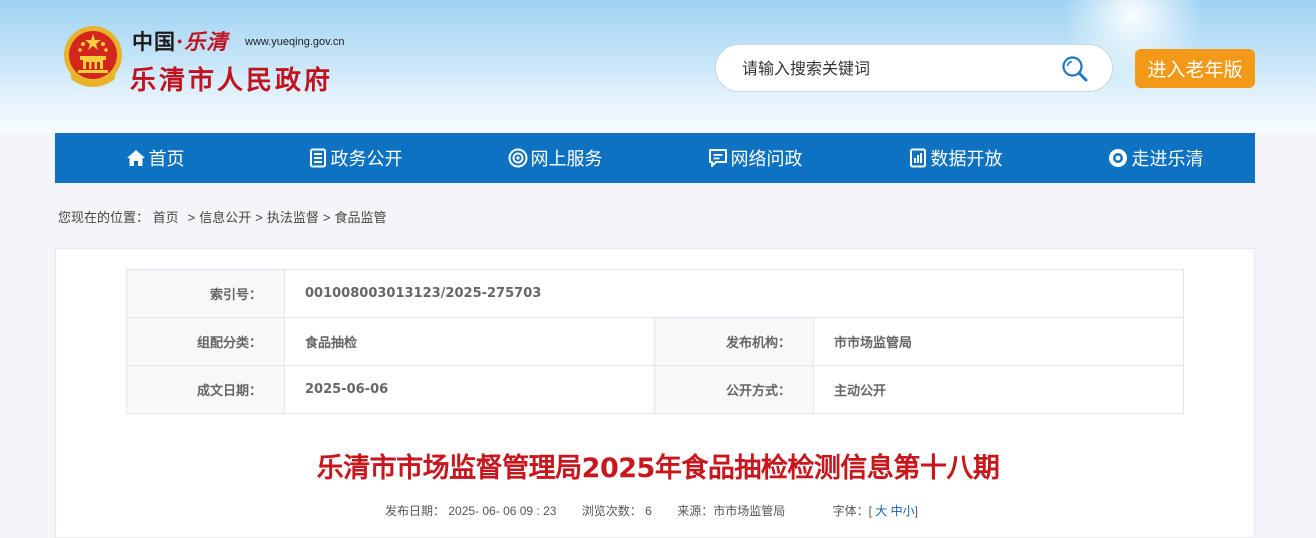 The height and width of the screenshot is (538, 1316). Describe the element at coordinates (881, 511) in the screenshot. I see `font-size-large-link: 大` at that location.